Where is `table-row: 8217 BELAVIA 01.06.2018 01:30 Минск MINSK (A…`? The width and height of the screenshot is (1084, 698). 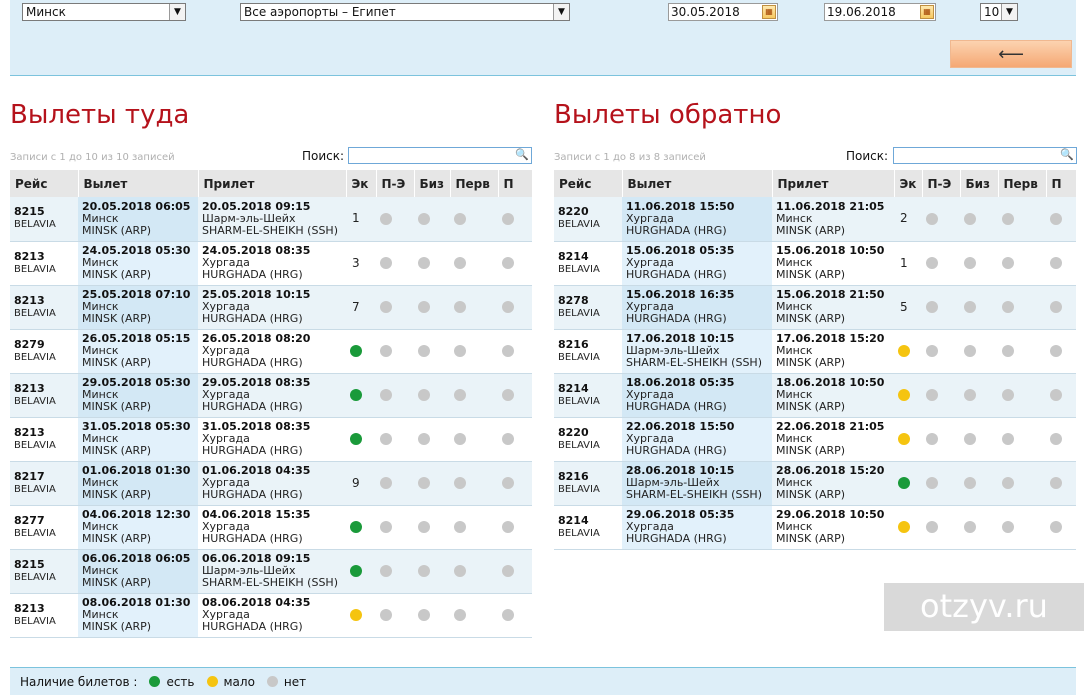
table-row: 8217 BELAVIA 01.06.2018 01:30 Минск MINSK (A… is located at coordinates (271, 483).